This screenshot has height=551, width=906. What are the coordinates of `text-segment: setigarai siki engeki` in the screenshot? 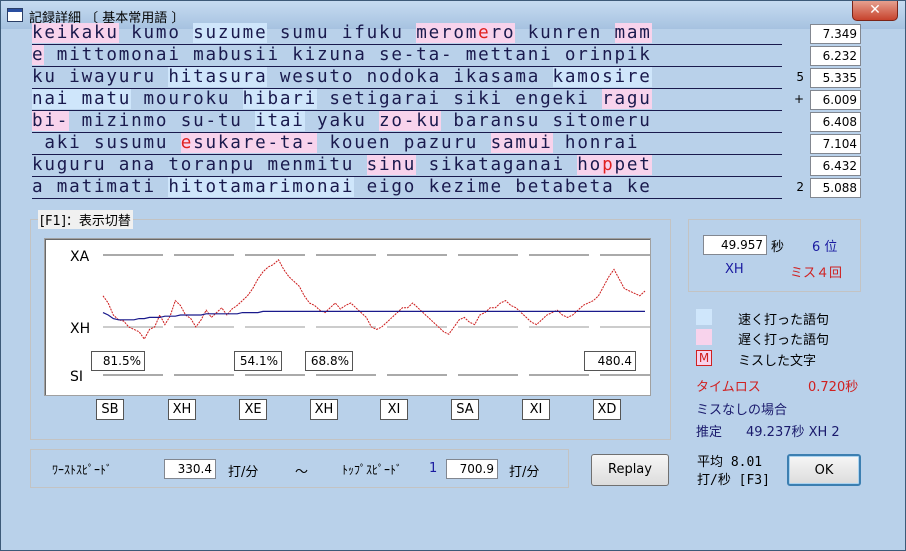 It's located at (460, 99).